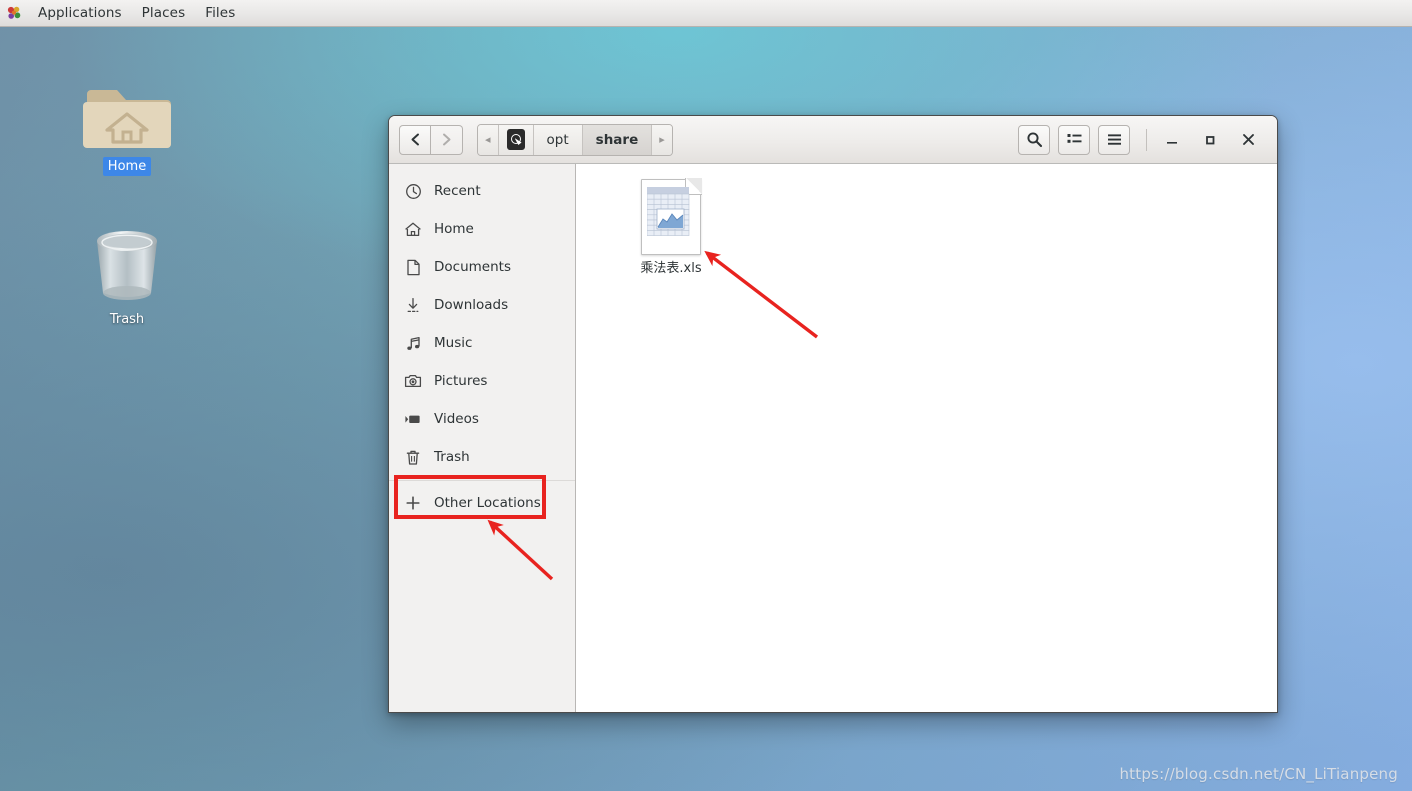 This screenshot has width=1412, height=791. I want to click on file-item: 乘法表.xls, so click(671, 227).